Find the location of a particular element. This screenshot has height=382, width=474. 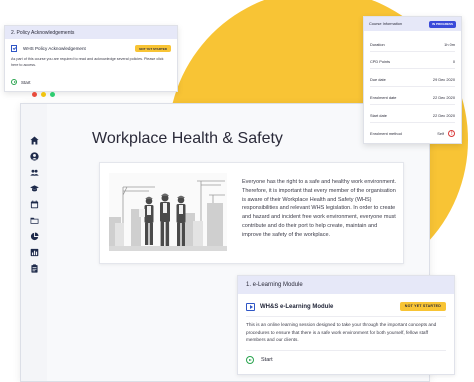

page-title: Workplace Health & Safety is located at coordinates (187, 138).